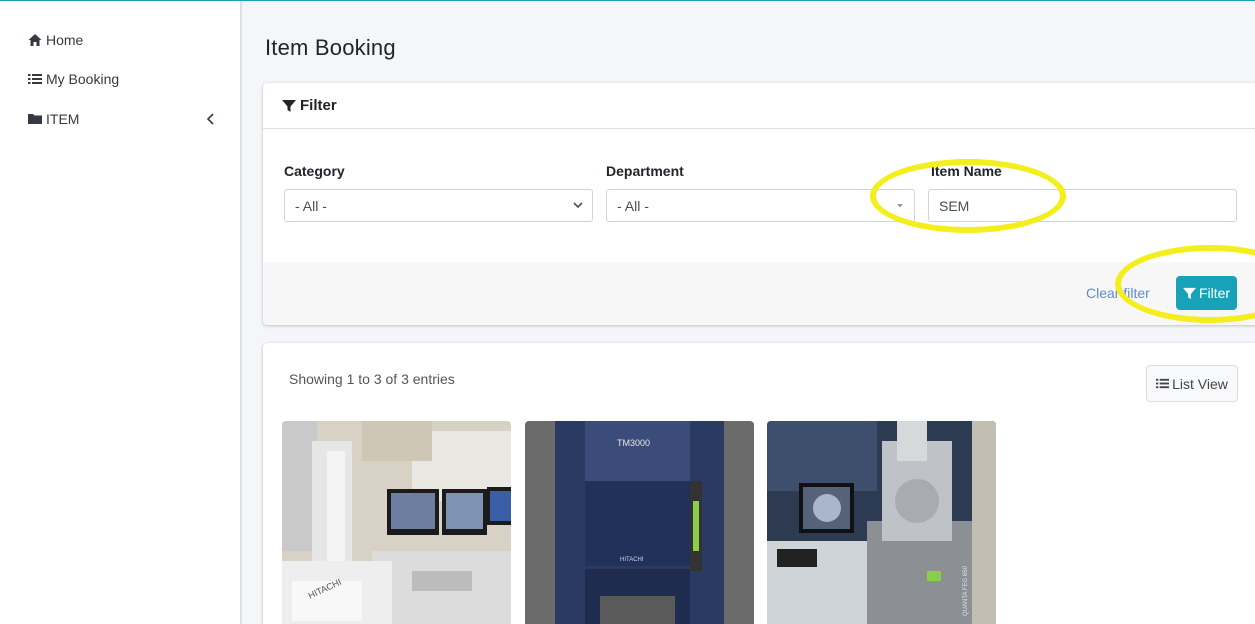 The image size is (1255, 624). Describe the element at coordinates (966, 590) in the screenshot. I see `svg-text: QUANTA FEG 650` at that location.